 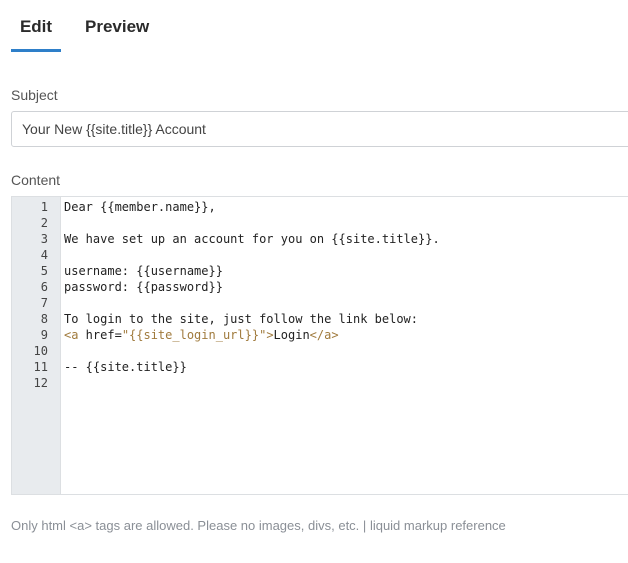 I want to click on line-number: 4, so click(x=44, y=255).